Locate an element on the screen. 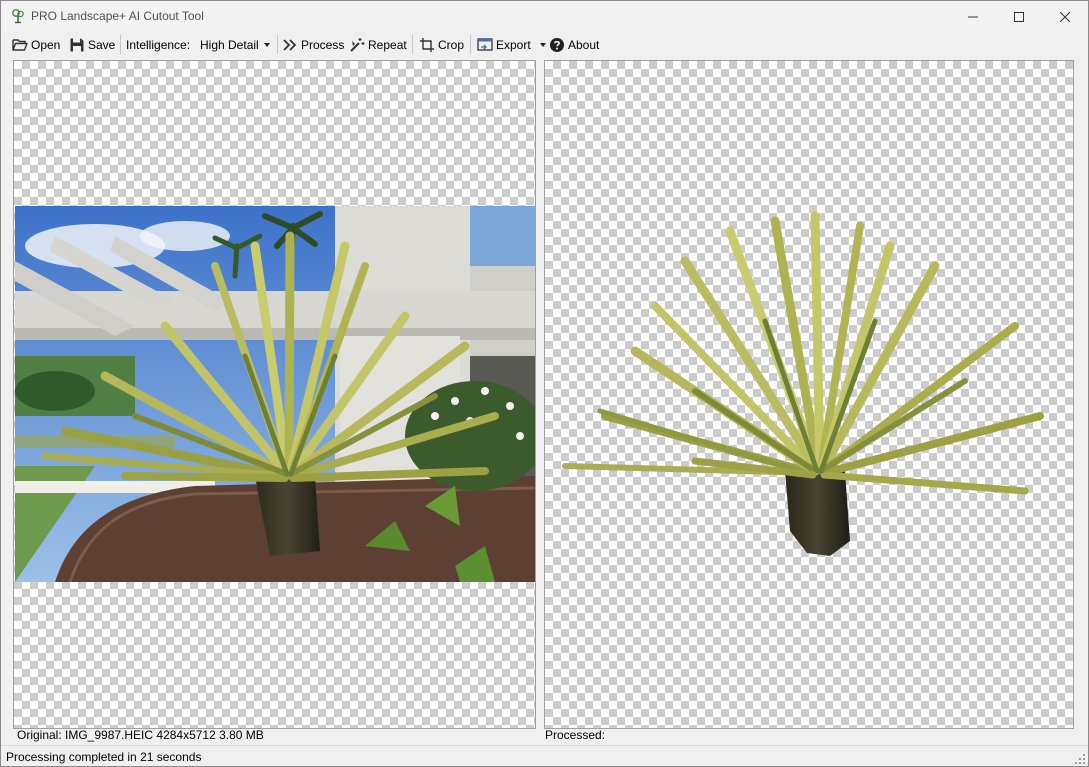 The height and width of the screenshot is (767, 1089). crop-button: Crop is located at coordinates (441, 44).